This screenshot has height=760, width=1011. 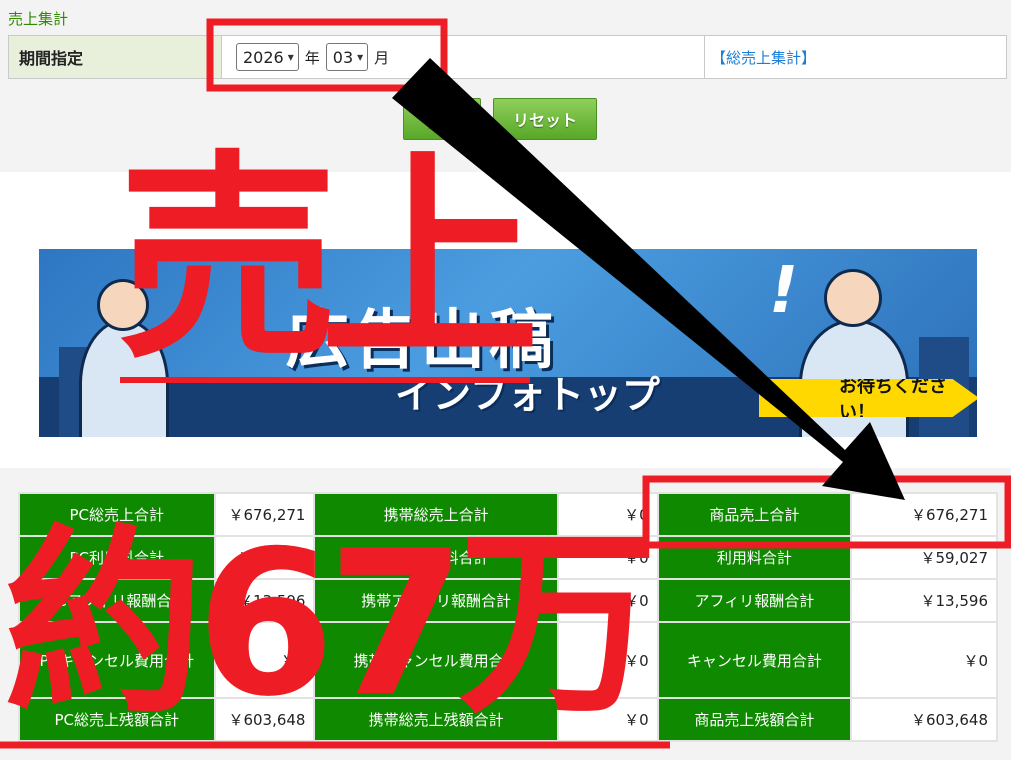 What do you see at coordinates (924, 514) in the screenshot?
I see `stat-value: ￥676,271` at bounding box center [924, 514].